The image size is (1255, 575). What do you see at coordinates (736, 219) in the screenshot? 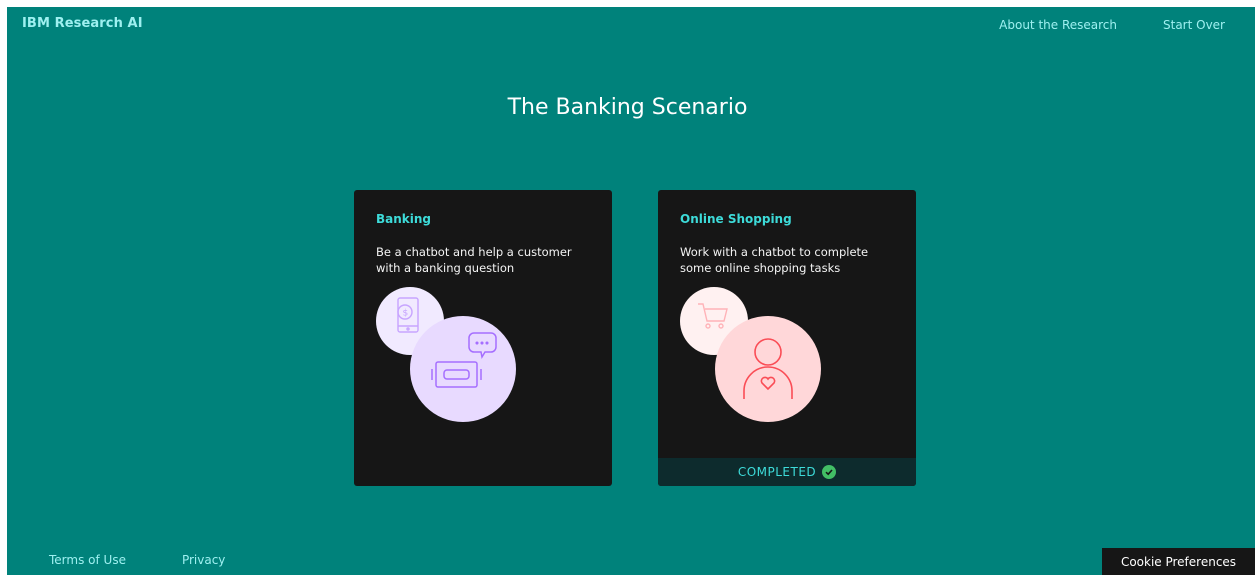
I see `card-title: Online Shopping` at bounding box center [736, 219].